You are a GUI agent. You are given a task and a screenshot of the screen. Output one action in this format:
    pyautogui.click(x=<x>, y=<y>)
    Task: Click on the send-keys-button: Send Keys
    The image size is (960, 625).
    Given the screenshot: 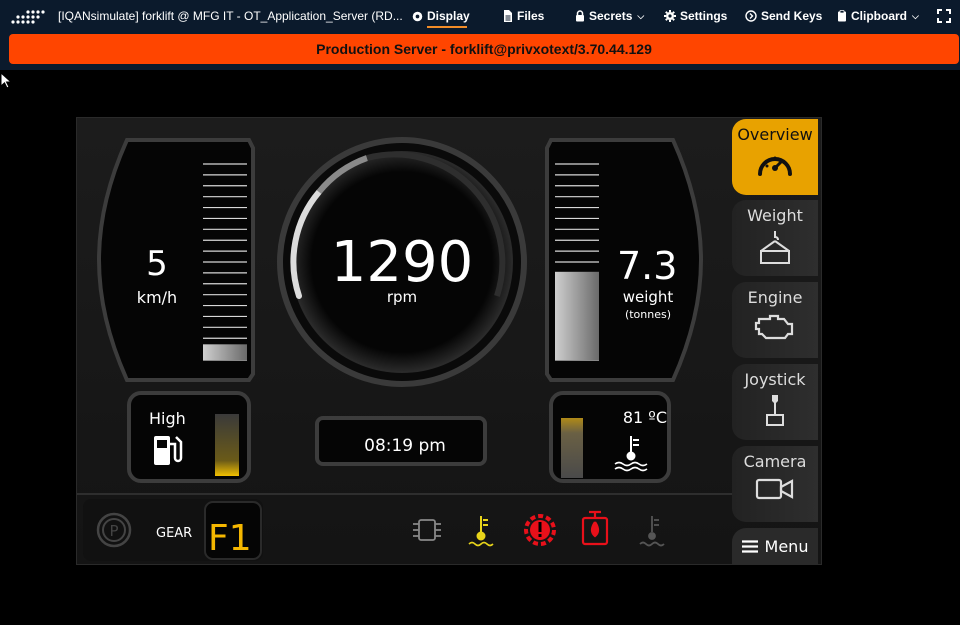 What is the action you would take?
    pyautogui.click(x=783, y=16)
    